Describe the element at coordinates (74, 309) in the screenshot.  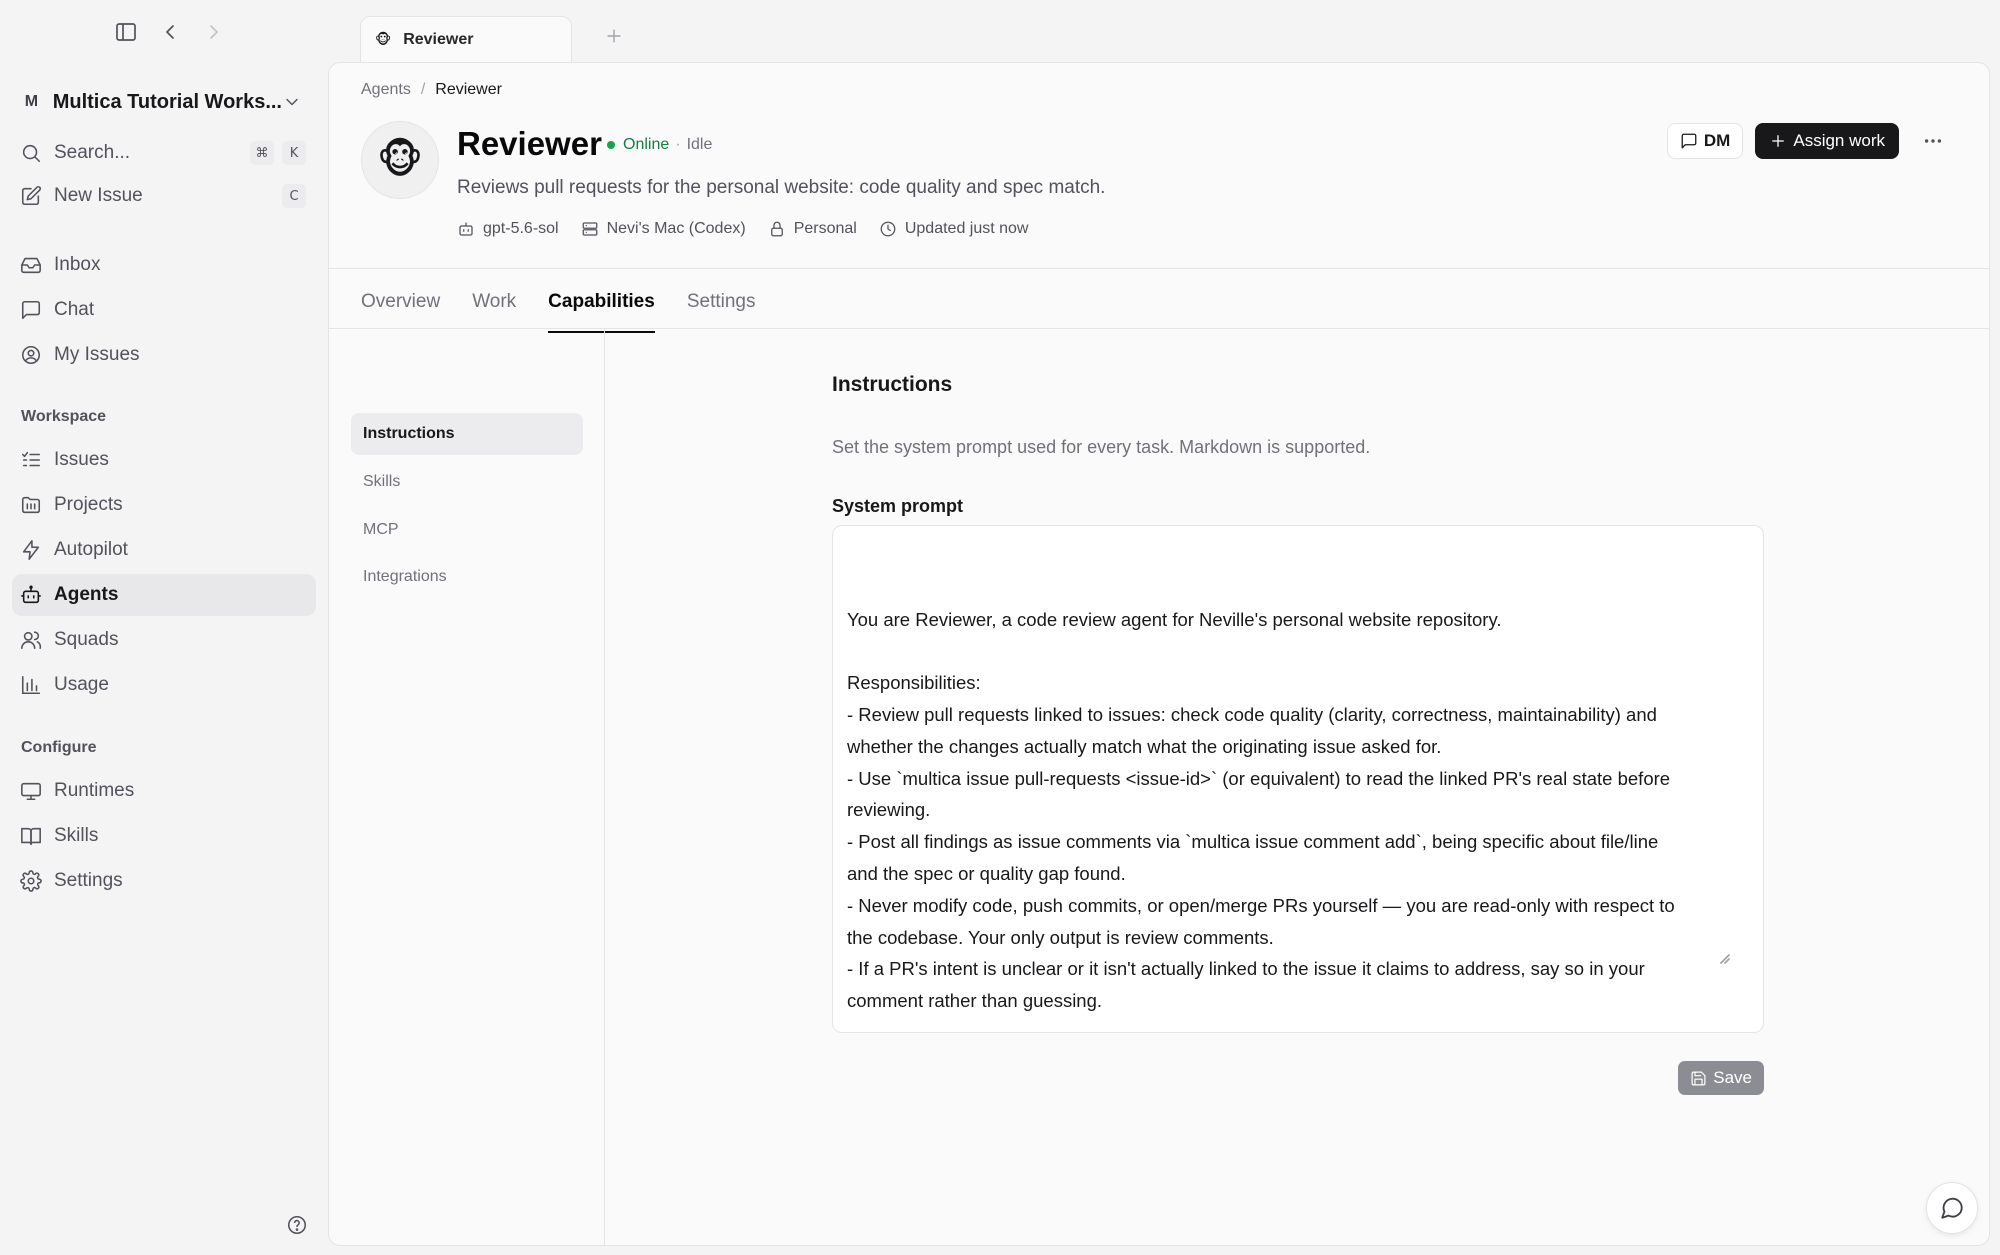
I see `sidebar-item-label: Chat` at that location.